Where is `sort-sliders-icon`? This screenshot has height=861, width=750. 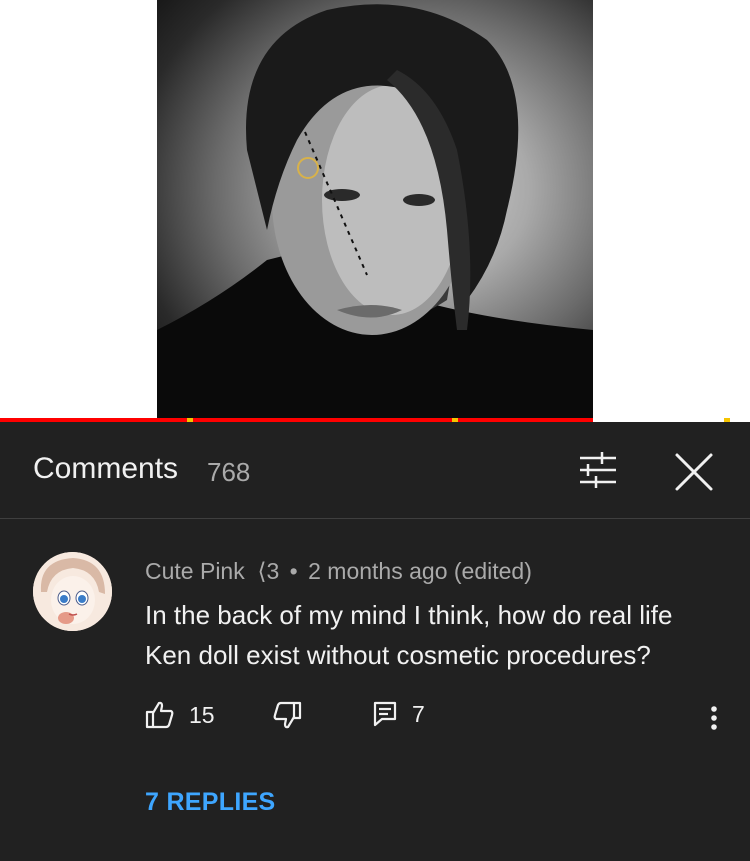
sort-sliders-icon is located at coordinates (598, 470).